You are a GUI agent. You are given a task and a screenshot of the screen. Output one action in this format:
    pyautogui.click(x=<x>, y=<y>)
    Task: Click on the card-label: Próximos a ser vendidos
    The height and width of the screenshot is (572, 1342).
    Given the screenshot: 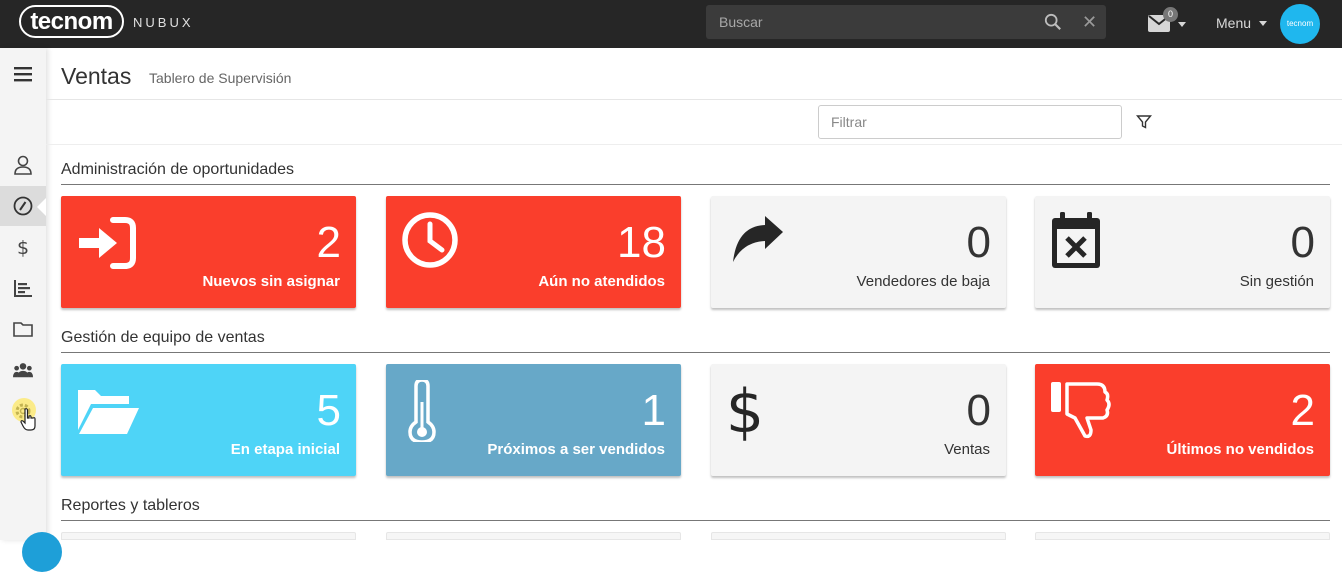 What is the action you would take?
    pyautogui.click(x=576, y=449)
    